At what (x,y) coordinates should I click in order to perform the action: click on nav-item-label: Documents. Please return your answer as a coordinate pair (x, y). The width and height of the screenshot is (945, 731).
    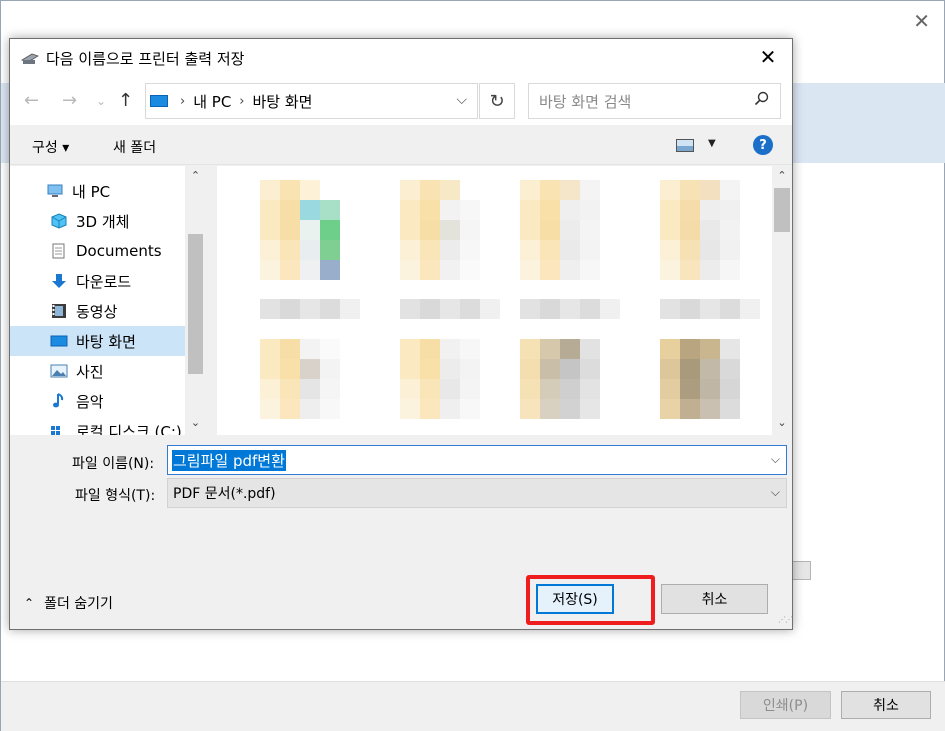
    Looking at the image, I should click on (119, 251).